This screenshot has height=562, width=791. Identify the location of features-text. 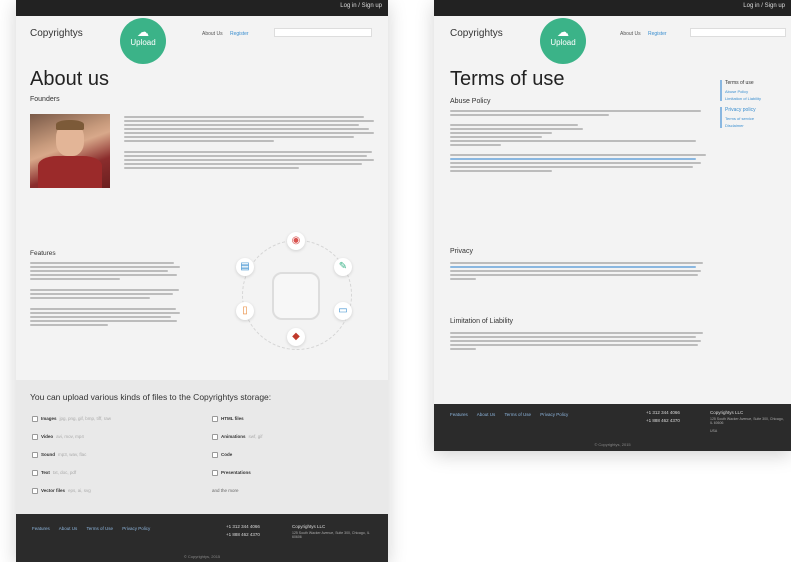
(105, 294).